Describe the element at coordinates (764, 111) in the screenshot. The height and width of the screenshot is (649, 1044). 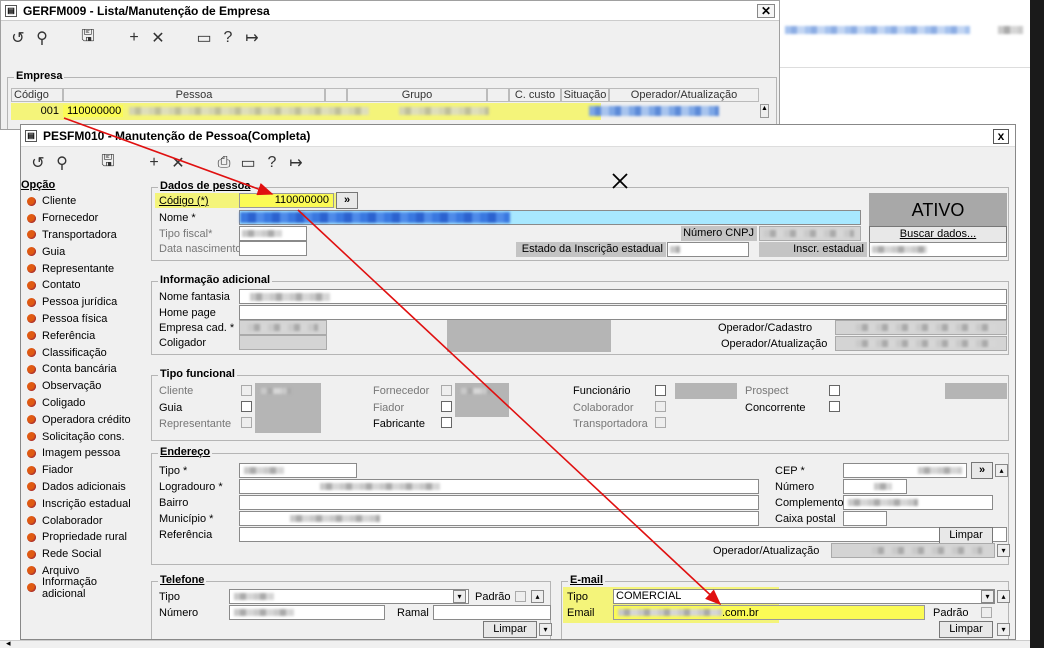
I see `scroll-up-icon: ▲` at that location.